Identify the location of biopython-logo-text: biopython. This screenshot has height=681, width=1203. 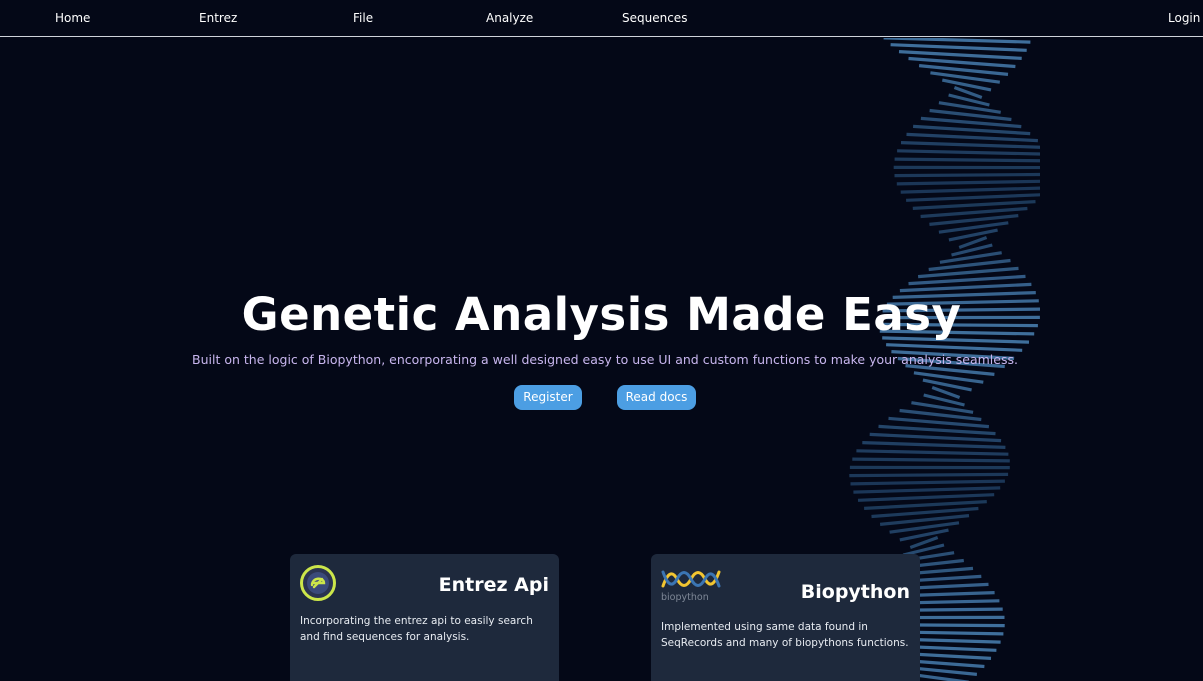
(685, 597).